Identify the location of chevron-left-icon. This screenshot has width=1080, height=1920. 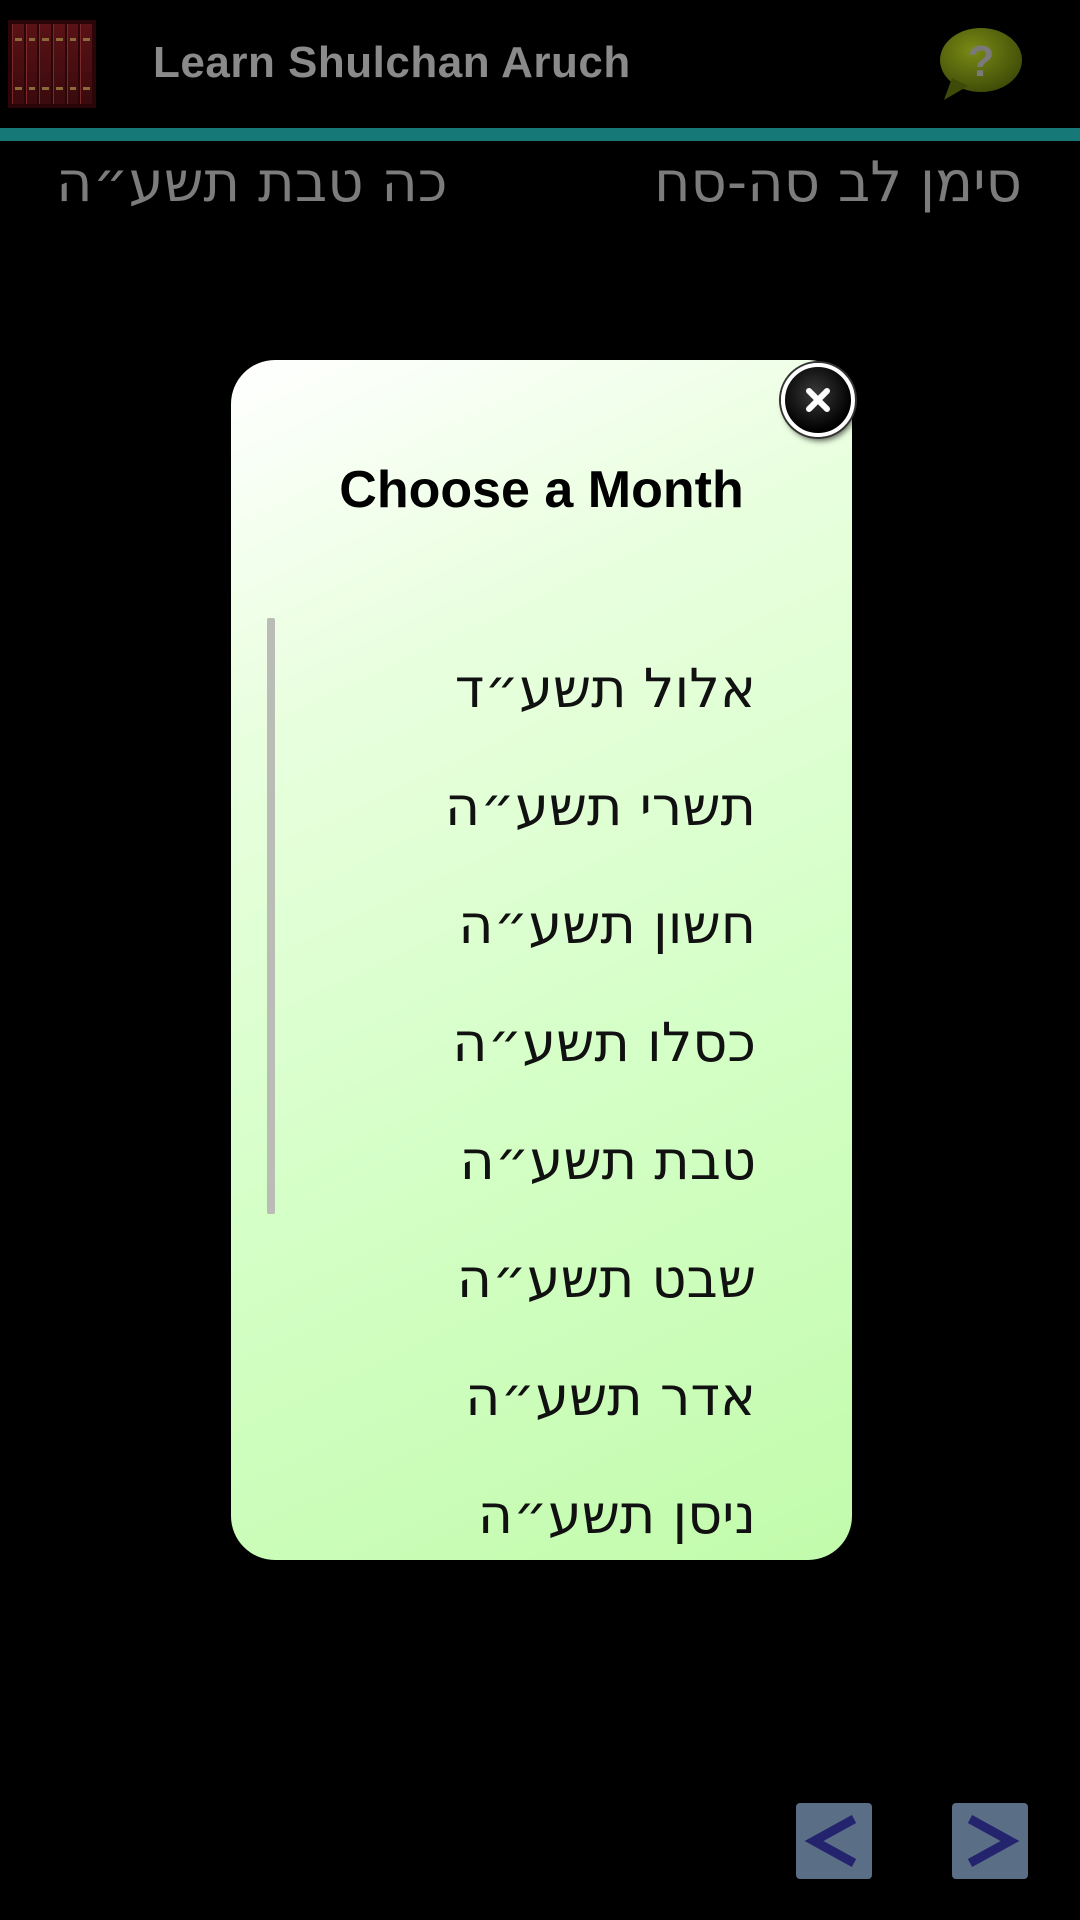
(830, 1841).